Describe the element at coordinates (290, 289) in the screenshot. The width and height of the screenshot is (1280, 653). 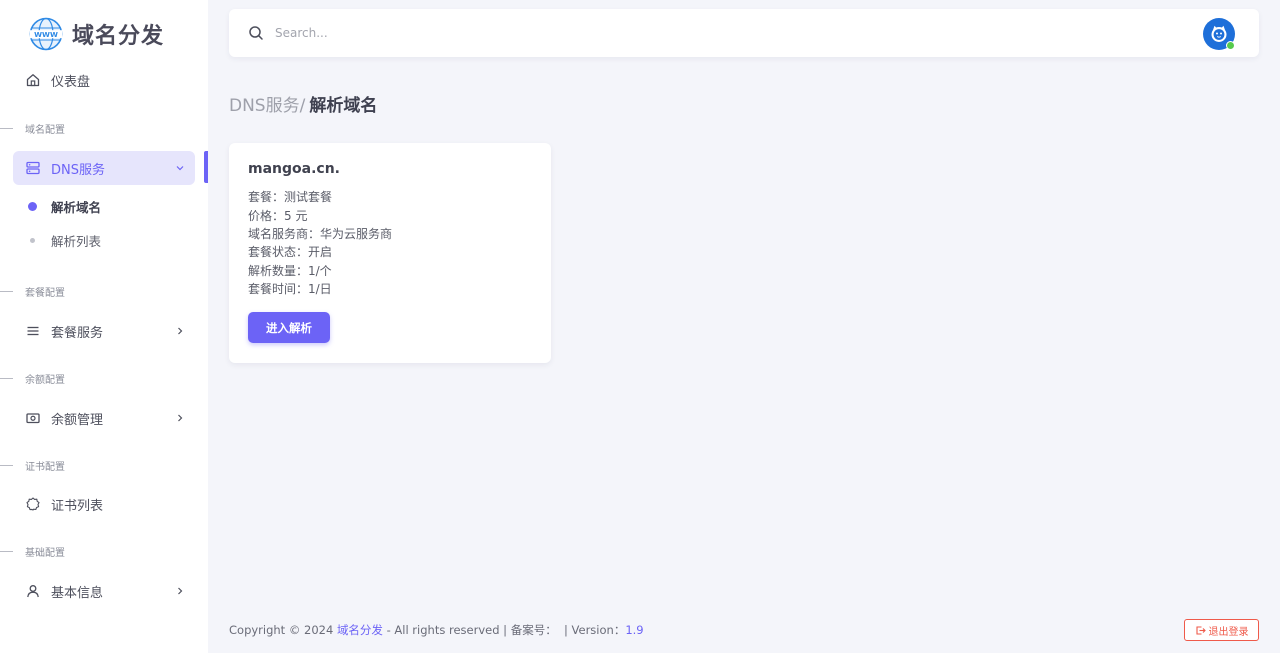
I see `duration-line: 套餐时间：1/日` at that location.